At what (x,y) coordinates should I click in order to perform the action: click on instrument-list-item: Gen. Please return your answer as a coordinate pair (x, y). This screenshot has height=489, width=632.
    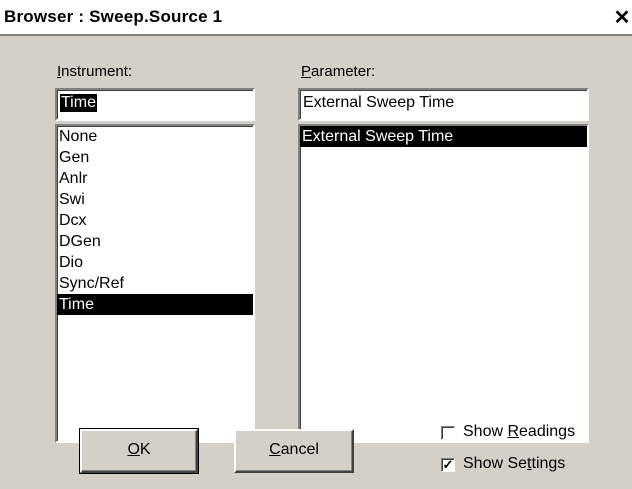
    Looking at the image, I should click on (155, 157).